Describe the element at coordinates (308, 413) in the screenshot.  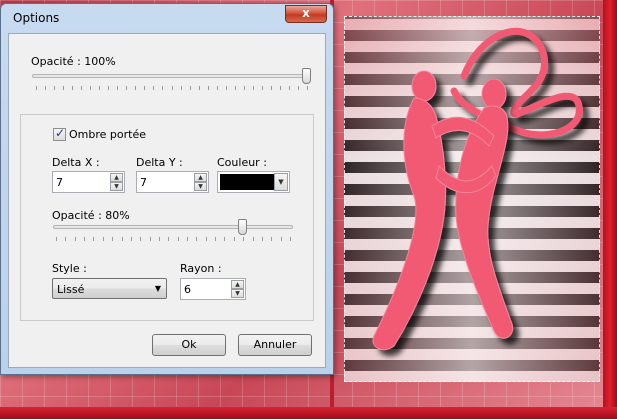
I see `image-frame-bottom-border` at that location.